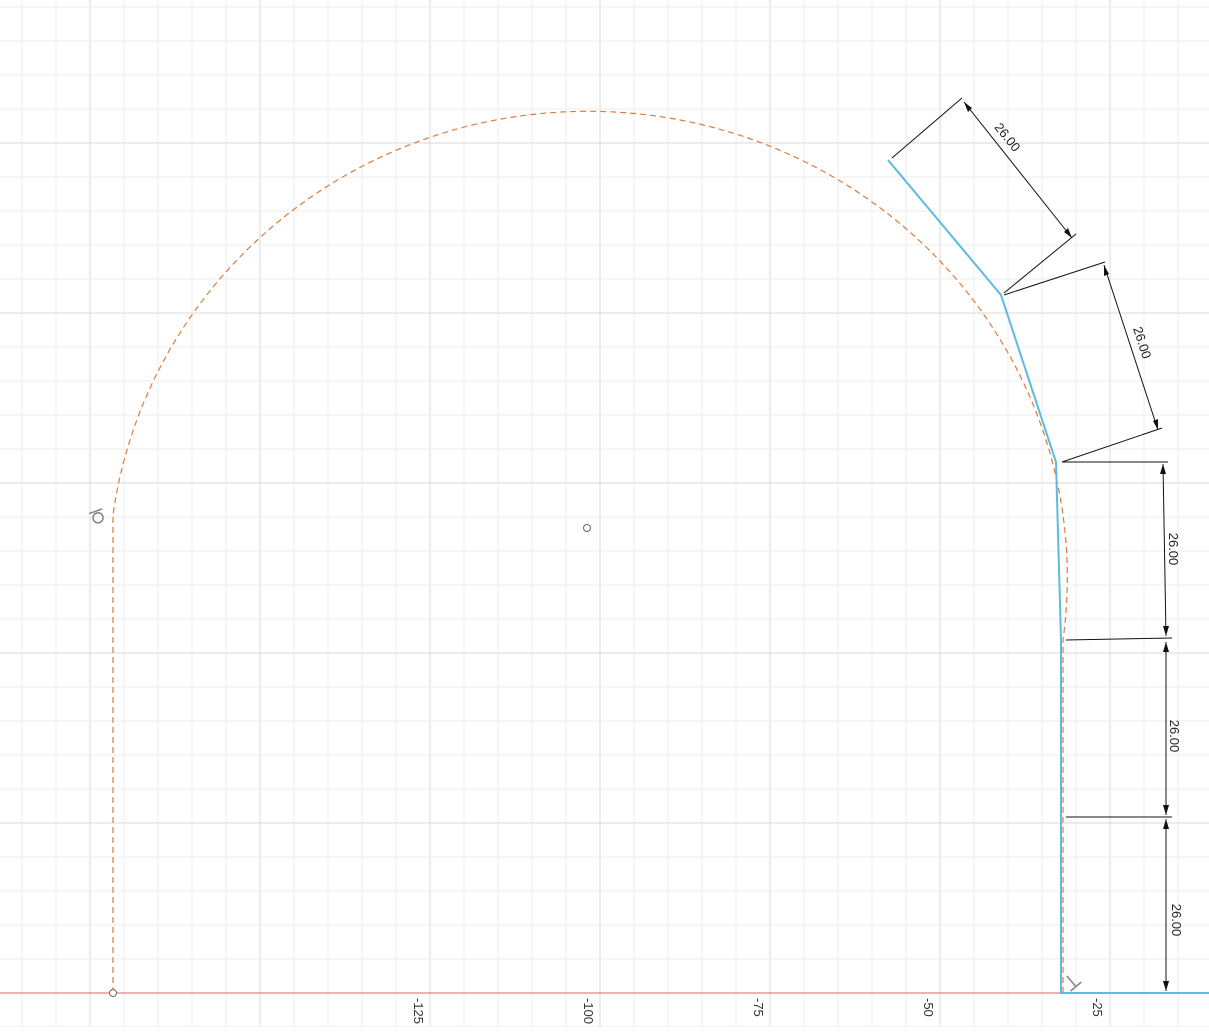 This screenshot has width=1209, height=1032. Describe the element at coordinates (1124, 730) in the screenshot. I see `dimension-4: 26.00` at that location.